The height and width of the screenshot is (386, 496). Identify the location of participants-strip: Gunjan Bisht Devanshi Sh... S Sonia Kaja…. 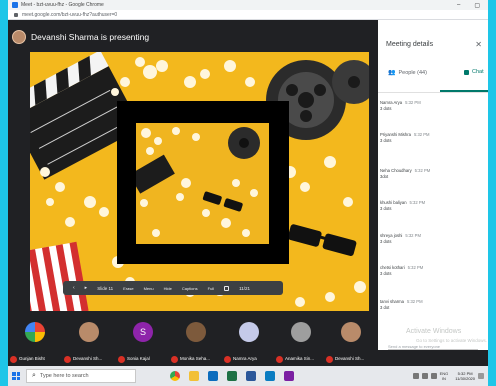
(193, 341).